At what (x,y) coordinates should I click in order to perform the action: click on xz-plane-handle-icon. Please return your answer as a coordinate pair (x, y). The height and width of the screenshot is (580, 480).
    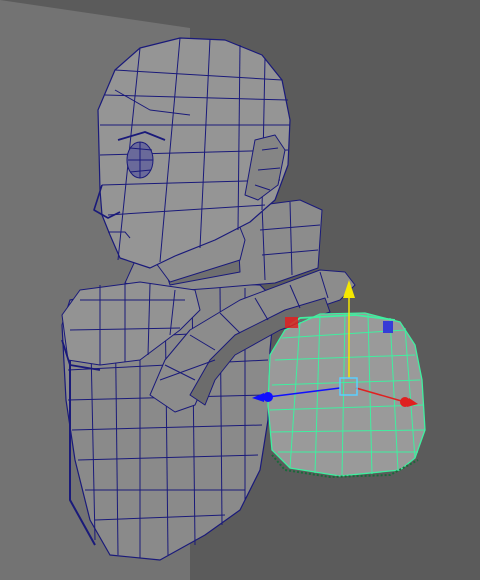
    Looking at the image, I should click on (388, 327).